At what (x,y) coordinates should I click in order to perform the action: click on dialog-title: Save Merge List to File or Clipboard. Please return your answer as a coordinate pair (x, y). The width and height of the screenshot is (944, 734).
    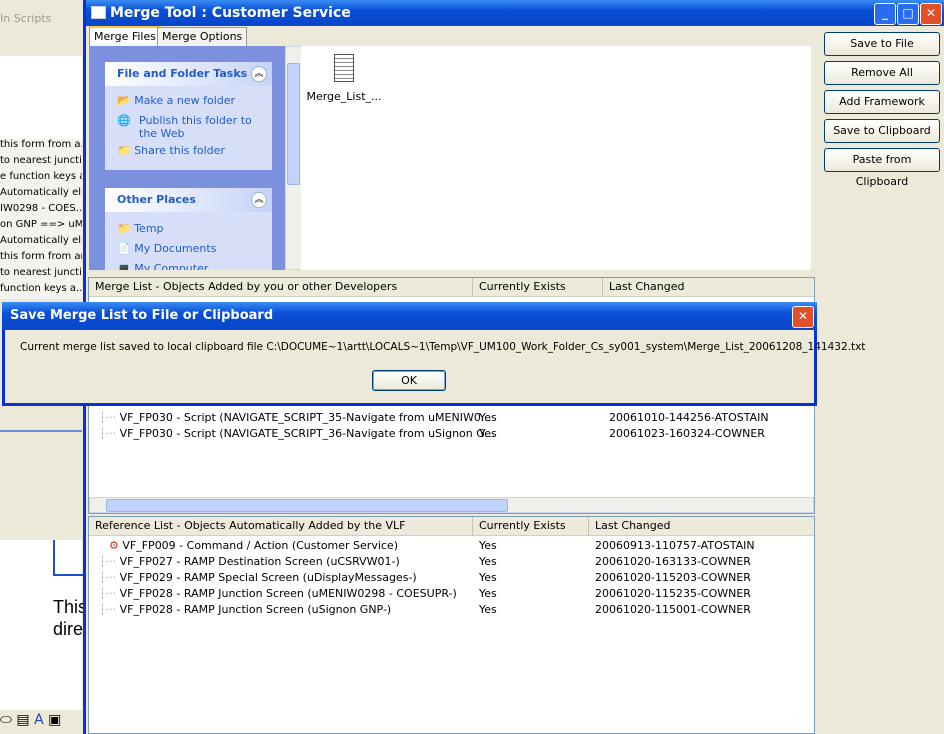
    Looking at the image, I should click on (142, 315).